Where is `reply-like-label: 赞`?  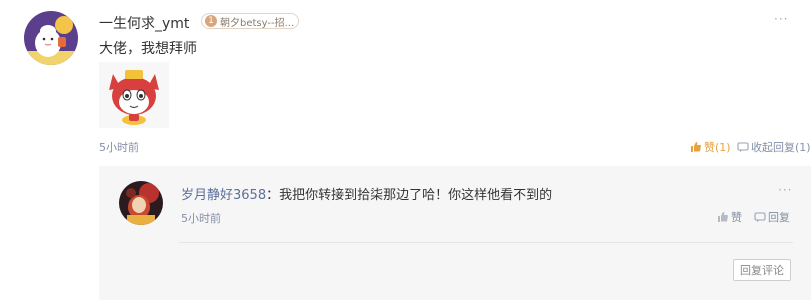
reply-like-label: 赞 is located at coordinates (736, 217).